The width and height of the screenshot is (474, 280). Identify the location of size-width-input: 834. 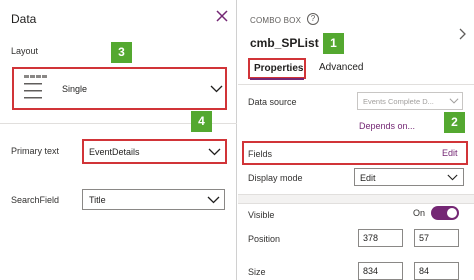
(380, 271).